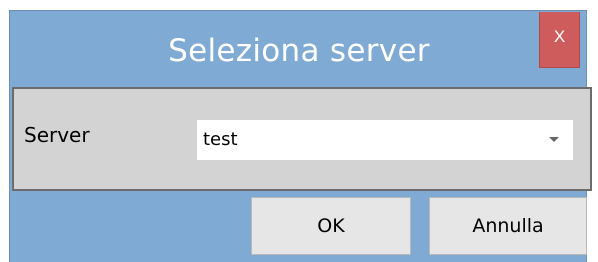 The image size is (598, 262). I want to click on server-select: test, so click(385, 140).